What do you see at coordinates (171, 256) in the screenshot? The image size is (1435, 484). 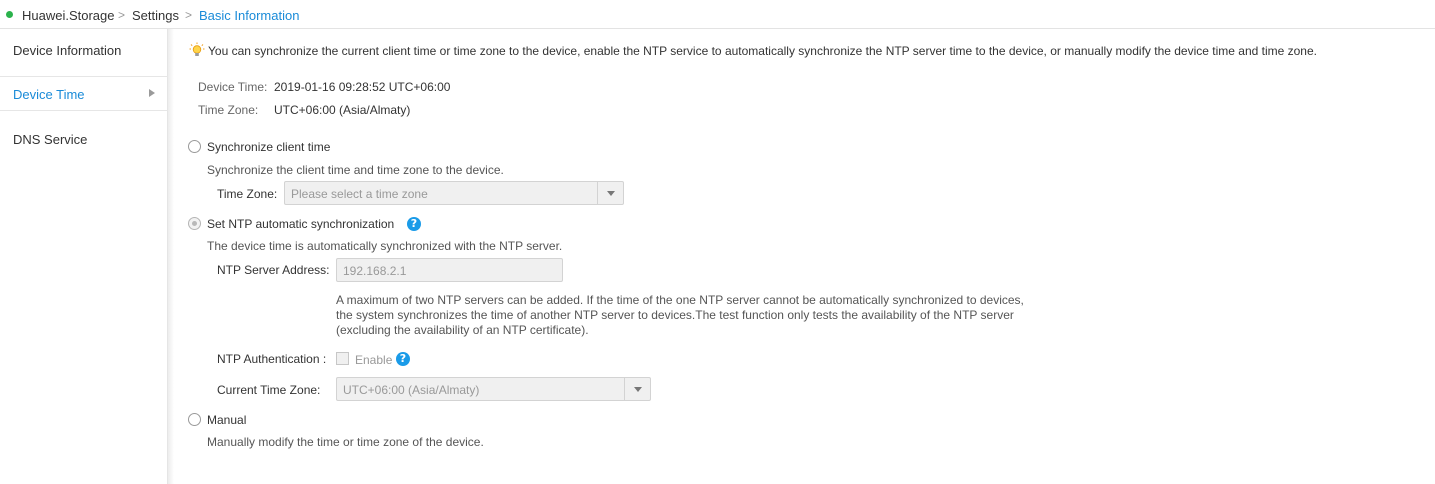 I see `sidebar-divider` at bounding box center [171, 256].